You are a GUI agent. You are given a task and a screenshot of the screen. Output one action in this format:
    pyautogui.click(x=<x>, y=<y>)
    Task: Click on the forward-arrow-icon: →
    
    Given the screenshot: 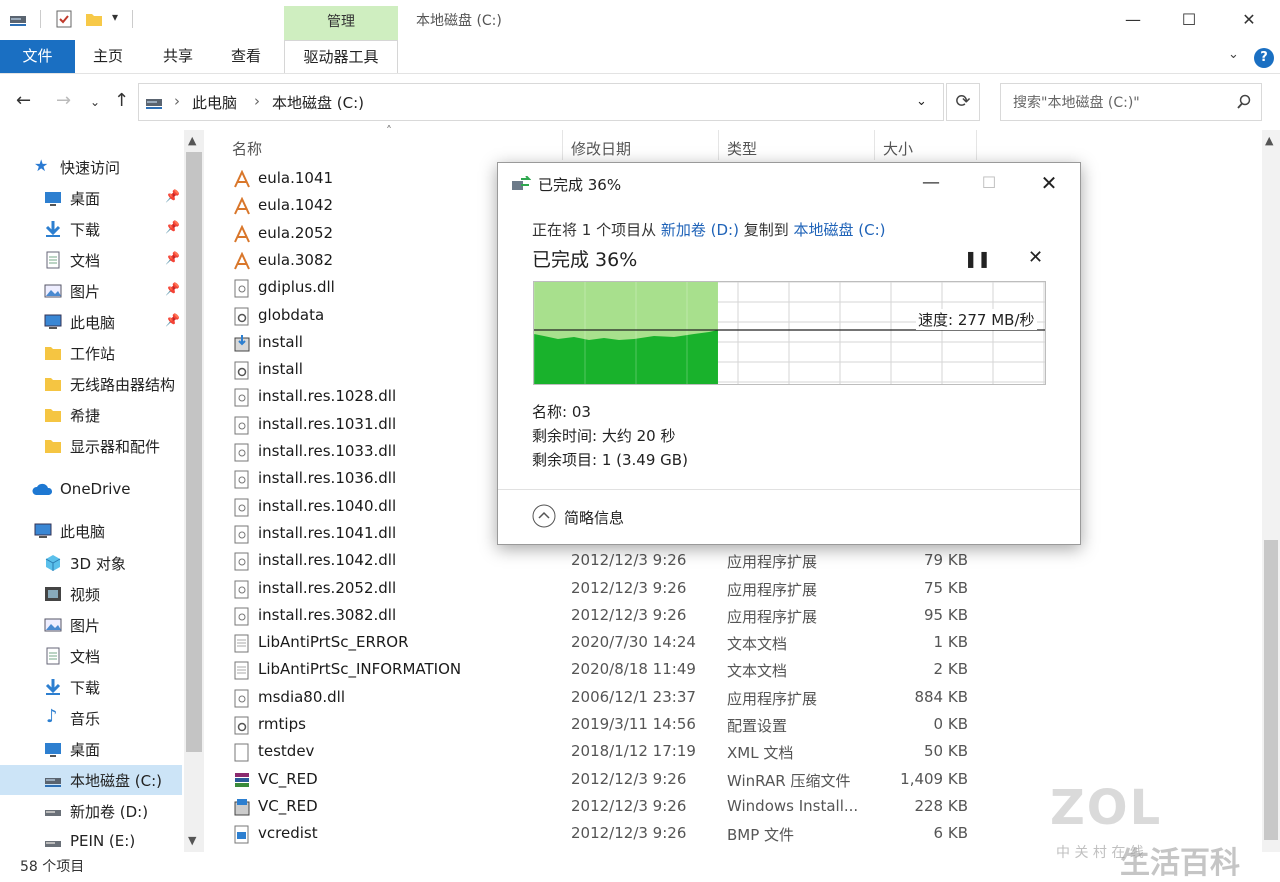 What is the action you would take?
    pyautogui.click(x=63, y=100)
    